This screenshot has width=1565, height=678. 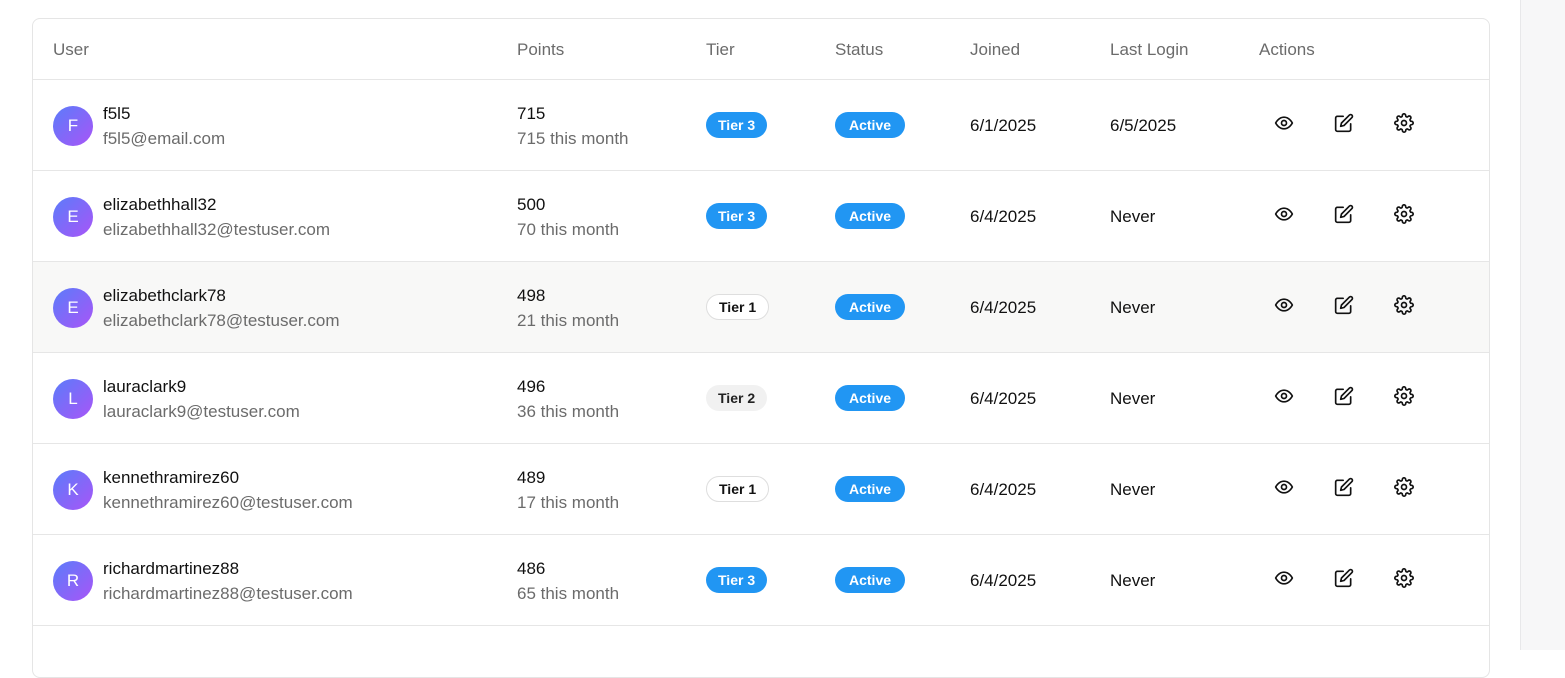 What do you see at coordinates (568, 229) in the screenshot?
I see `points-this-month: 70 this month` at bounding box center [568, 229].